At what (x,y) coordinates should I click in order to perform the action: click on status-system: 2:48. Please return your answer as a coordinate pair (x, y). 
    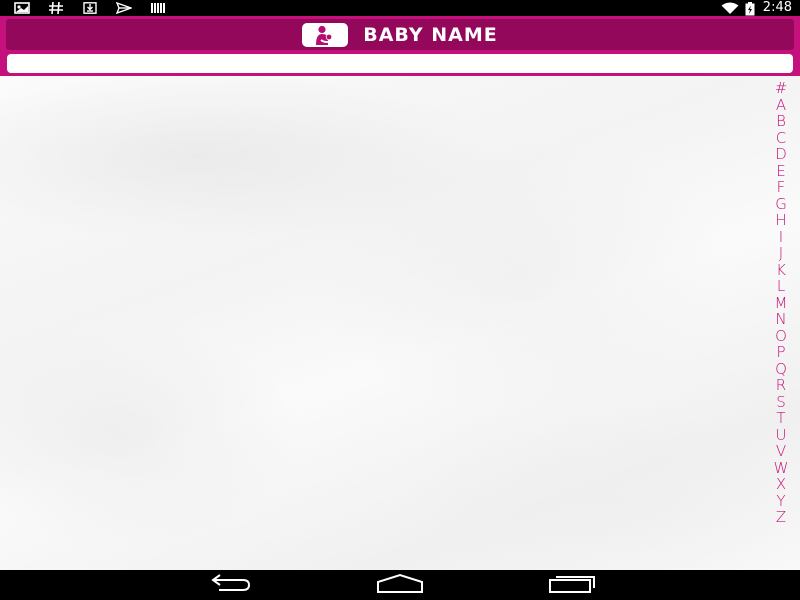
    Looking at the image, I should click on (756, 8).